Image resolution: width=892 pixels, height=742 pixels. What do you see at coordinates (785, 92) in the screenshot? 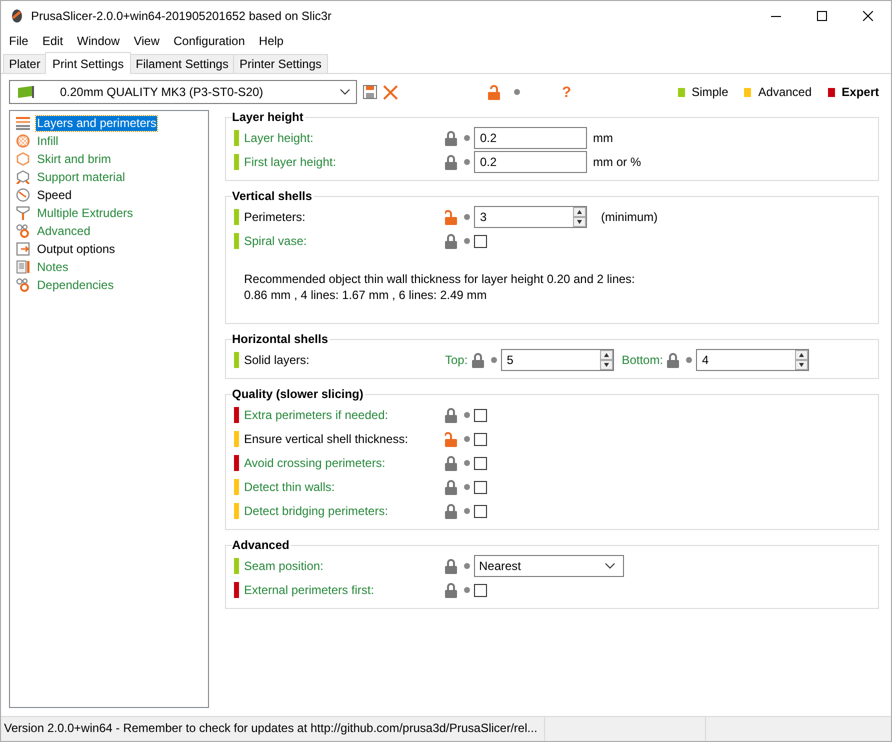
I see `mode-option: Advanced` at bounding box center [785, 92].